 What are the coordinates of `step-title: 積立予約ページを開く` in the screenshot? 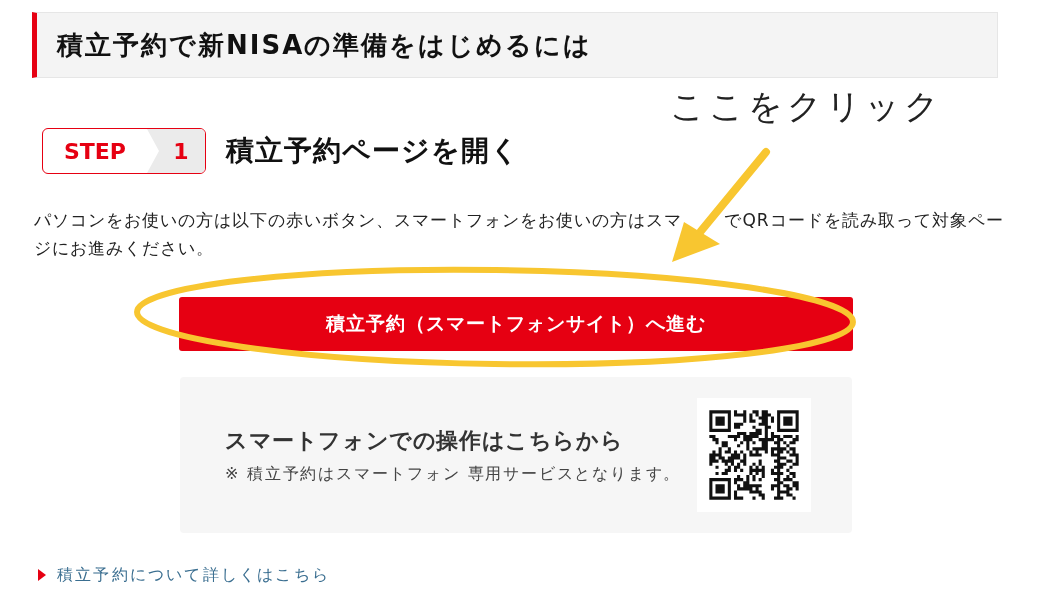 It's located at (373, 151).